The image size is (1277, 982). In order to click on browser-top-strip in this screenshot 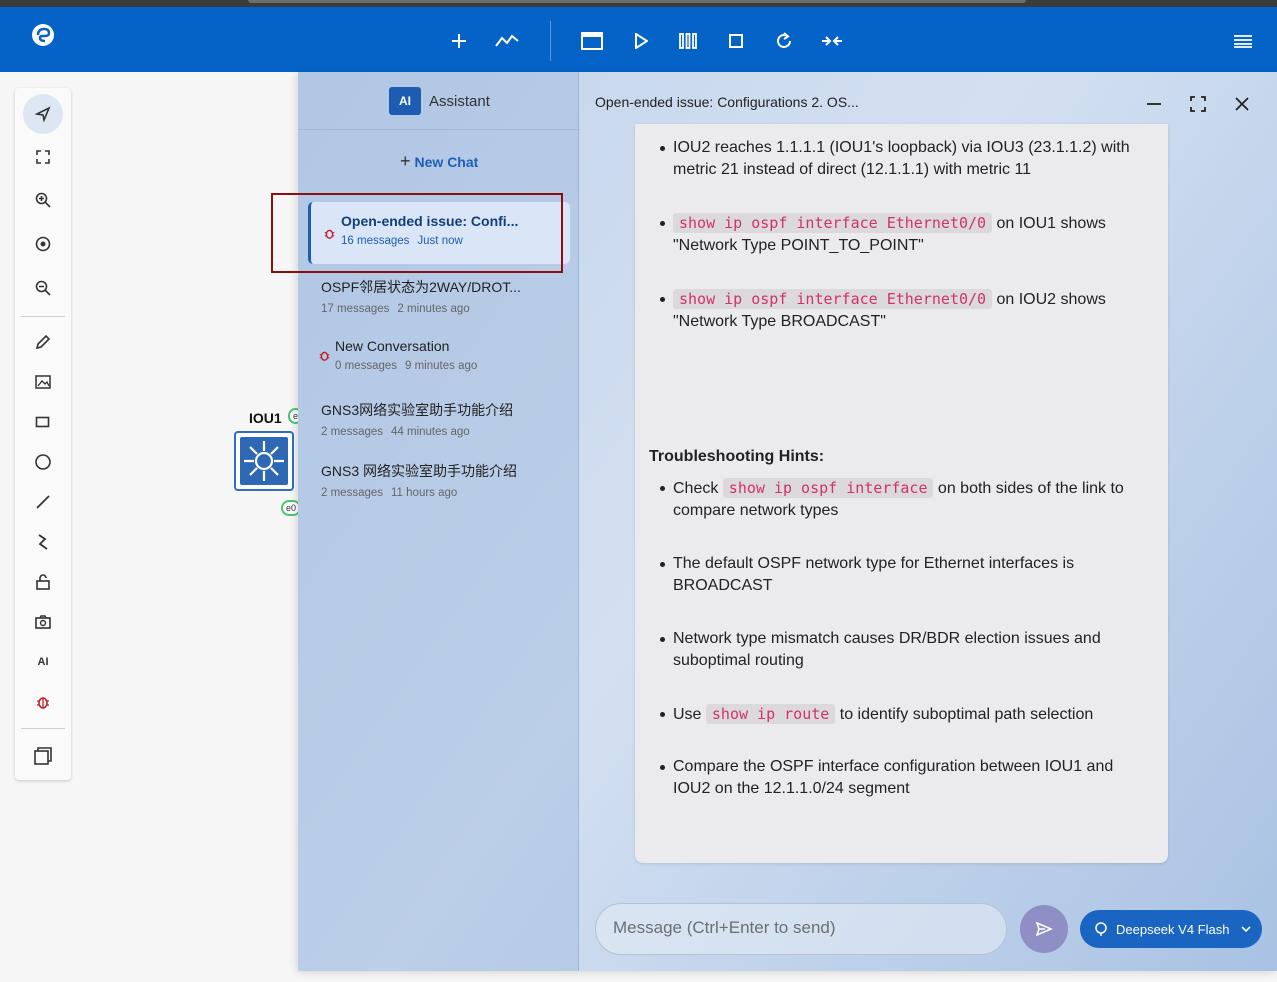, I will do `click(638, 3)`.